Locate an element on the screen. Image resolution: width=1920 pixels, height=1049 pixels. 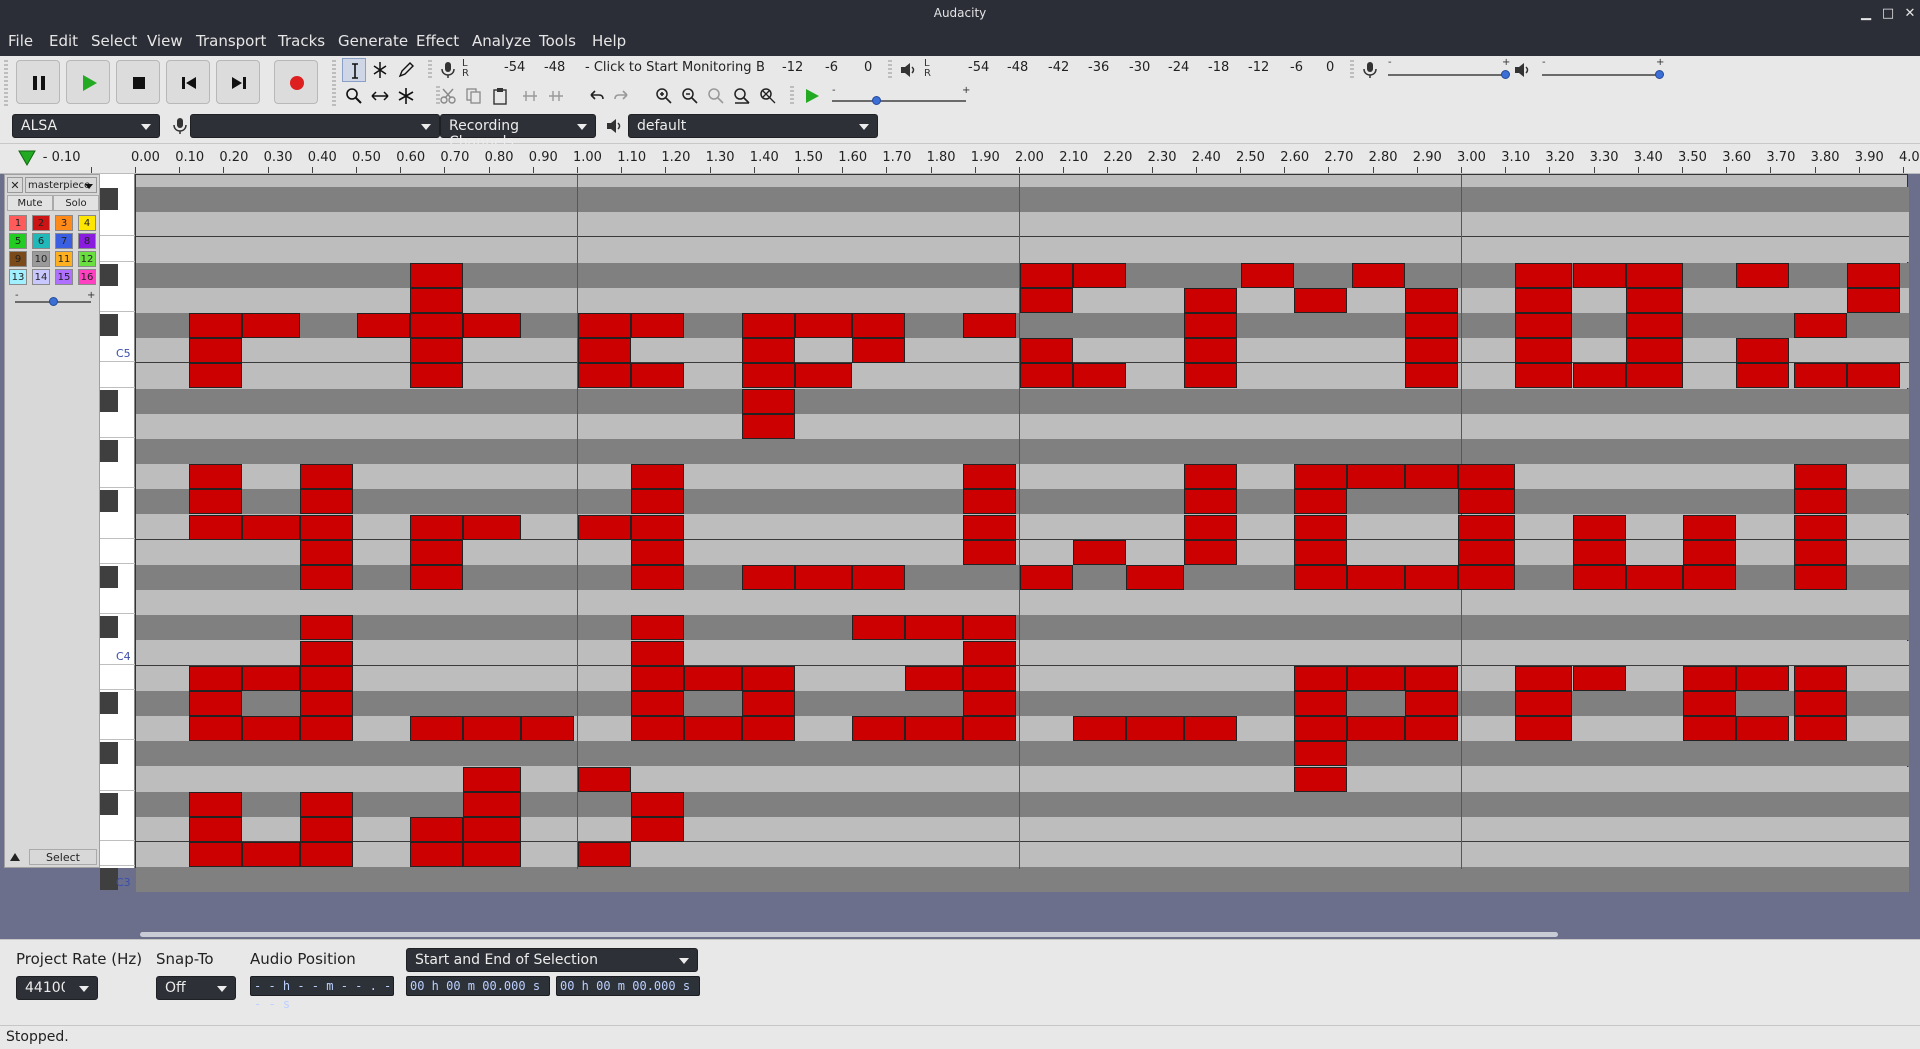
play-meter: -54 -48 -42 -36 -30 -24 -18 -12 -6 0 is located at coordinates (1135, 70).